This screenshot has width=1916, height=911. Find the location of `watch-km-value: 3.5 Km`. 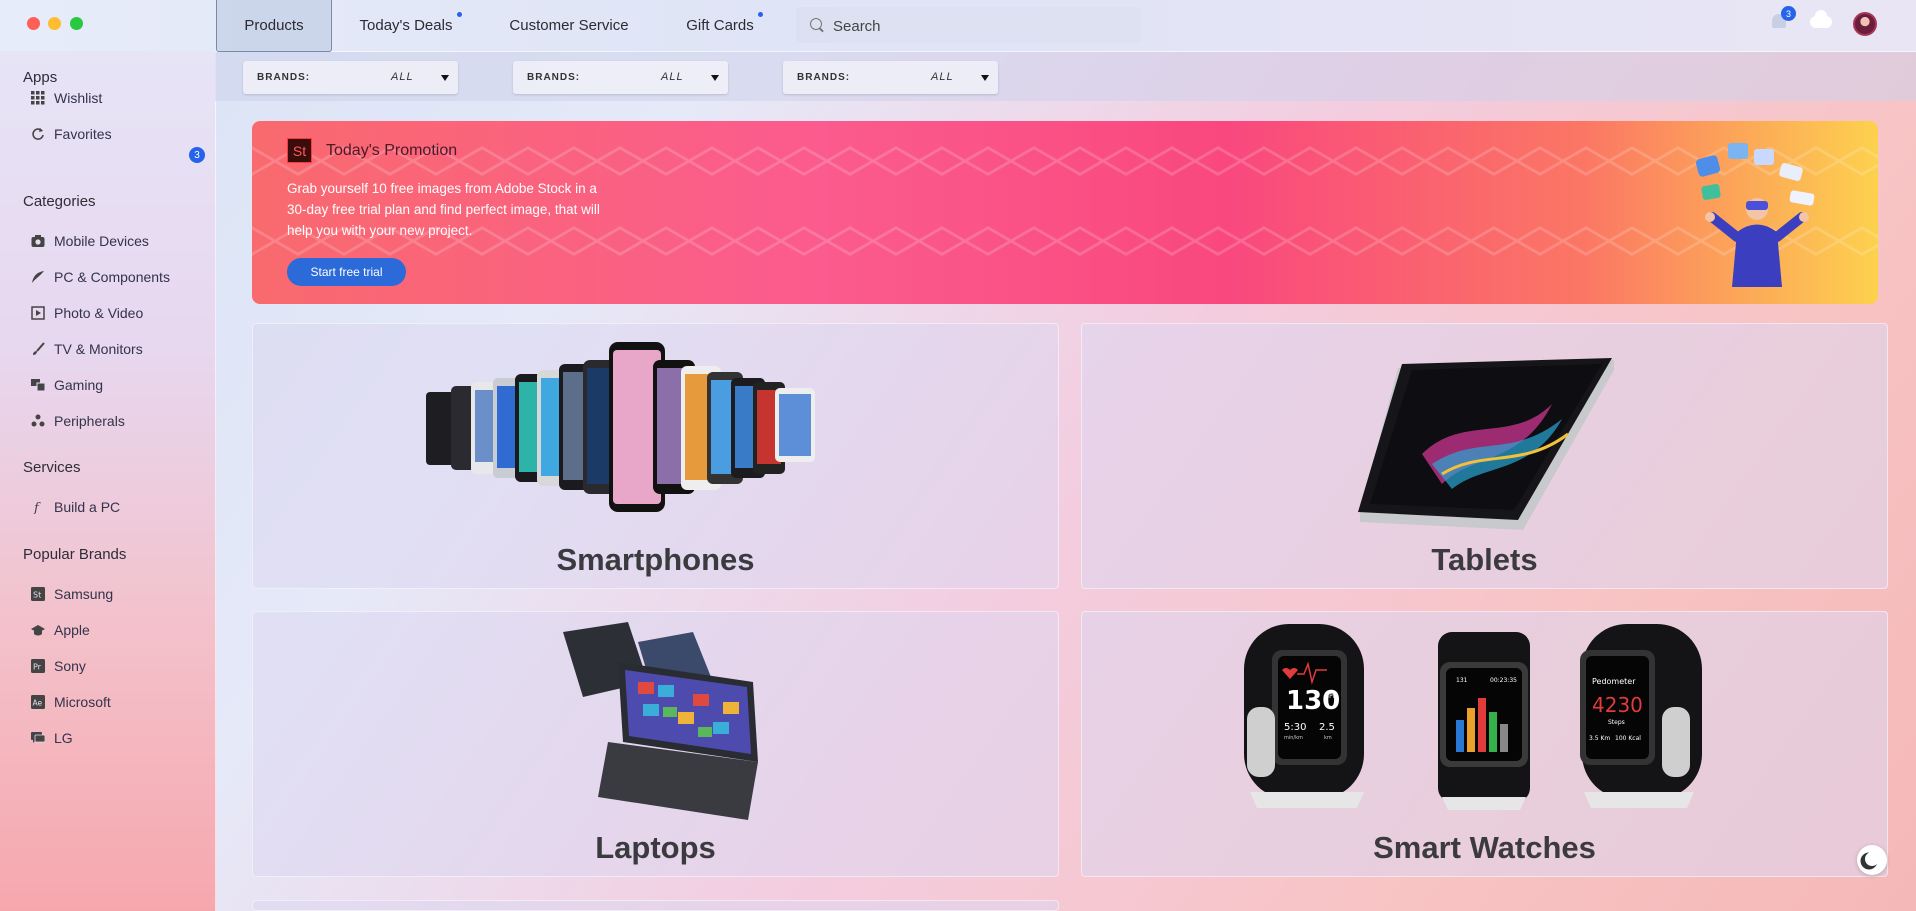

watch-km-value: 3.5 Km is located at coordinates (1599, 738).